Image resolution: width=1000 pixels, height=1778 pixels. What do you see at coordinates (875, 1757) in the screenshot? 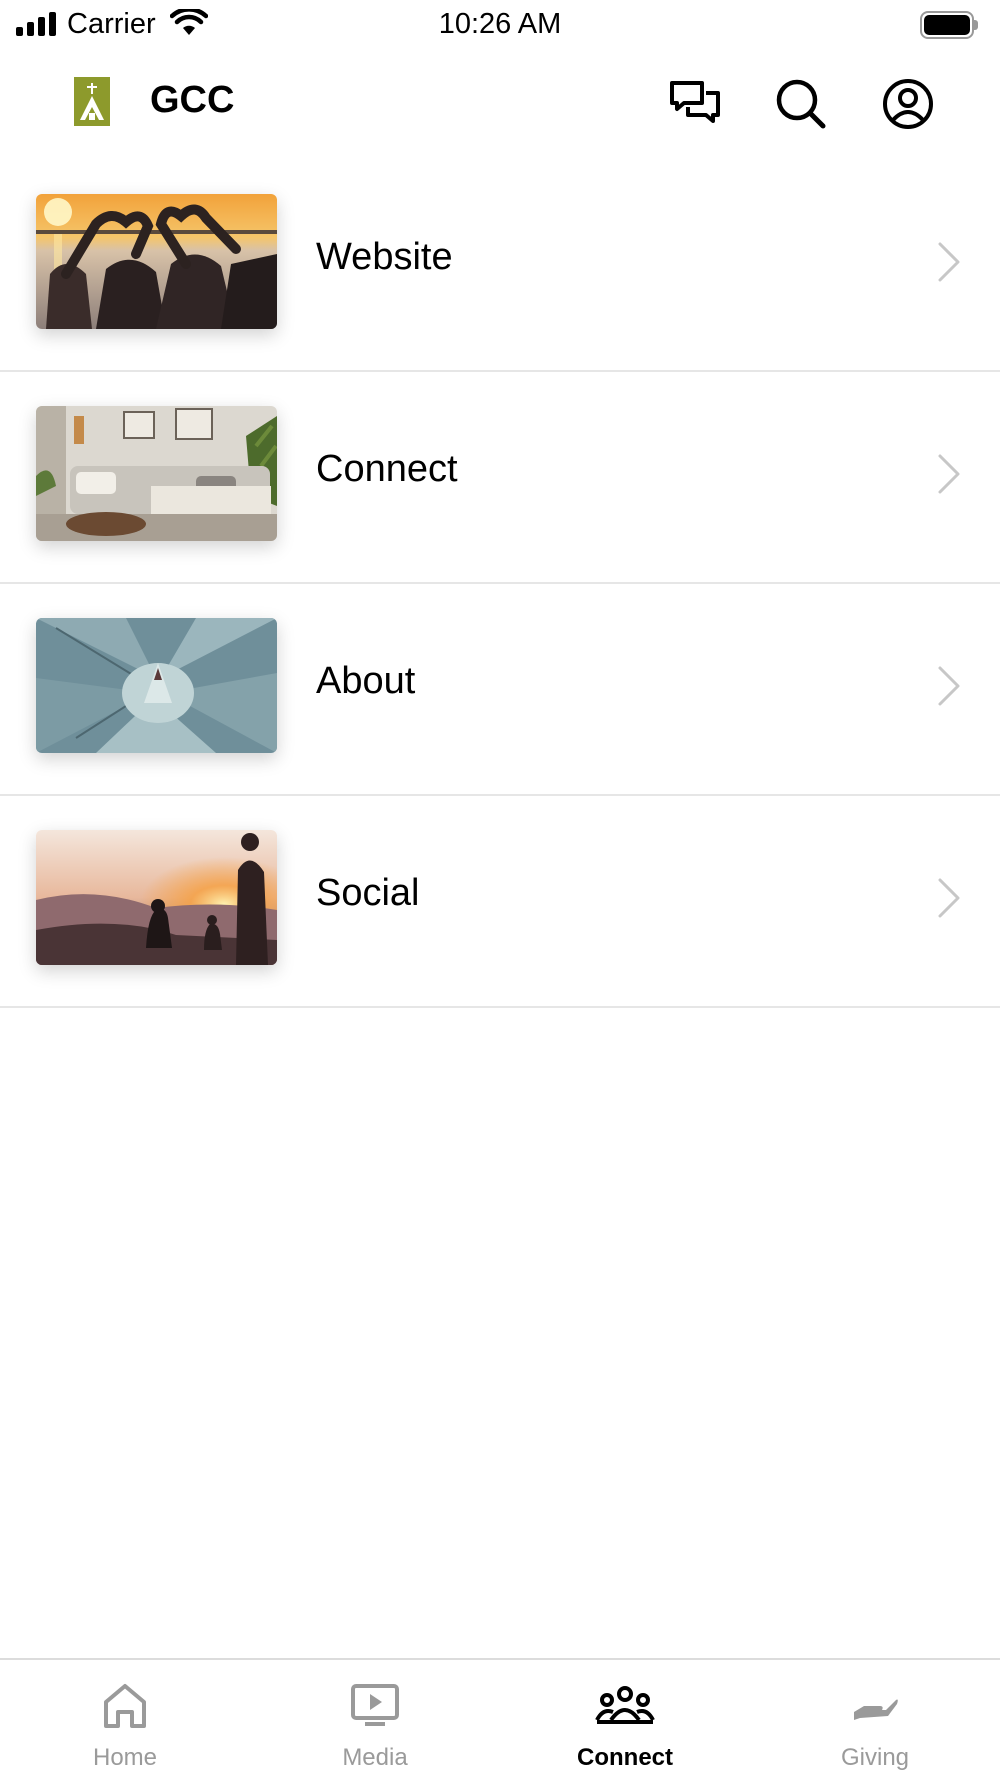
I see `tab-label: Giving` at bounding box center [875, 1757].